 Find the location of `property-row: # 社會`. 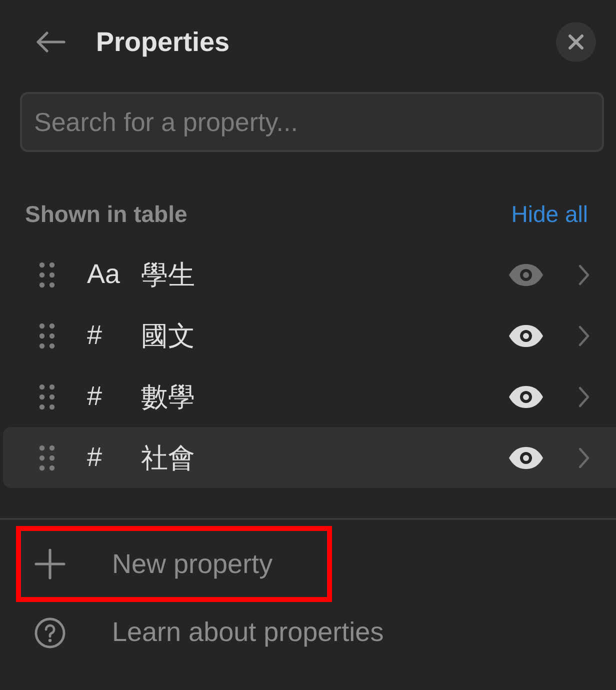

property-row: # 社會 is located at coordinates (309, 457).